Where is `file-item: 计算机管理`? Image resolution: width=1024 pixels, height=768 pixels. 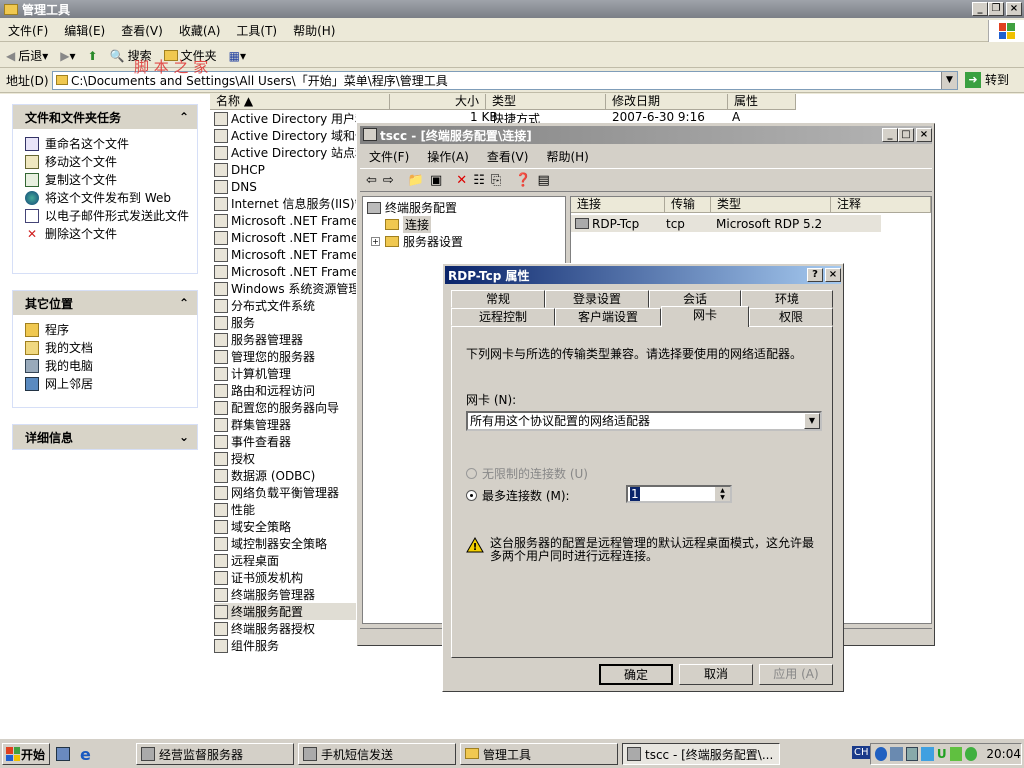
file-item: 计算机管理 is located at coordinates (285, 373).